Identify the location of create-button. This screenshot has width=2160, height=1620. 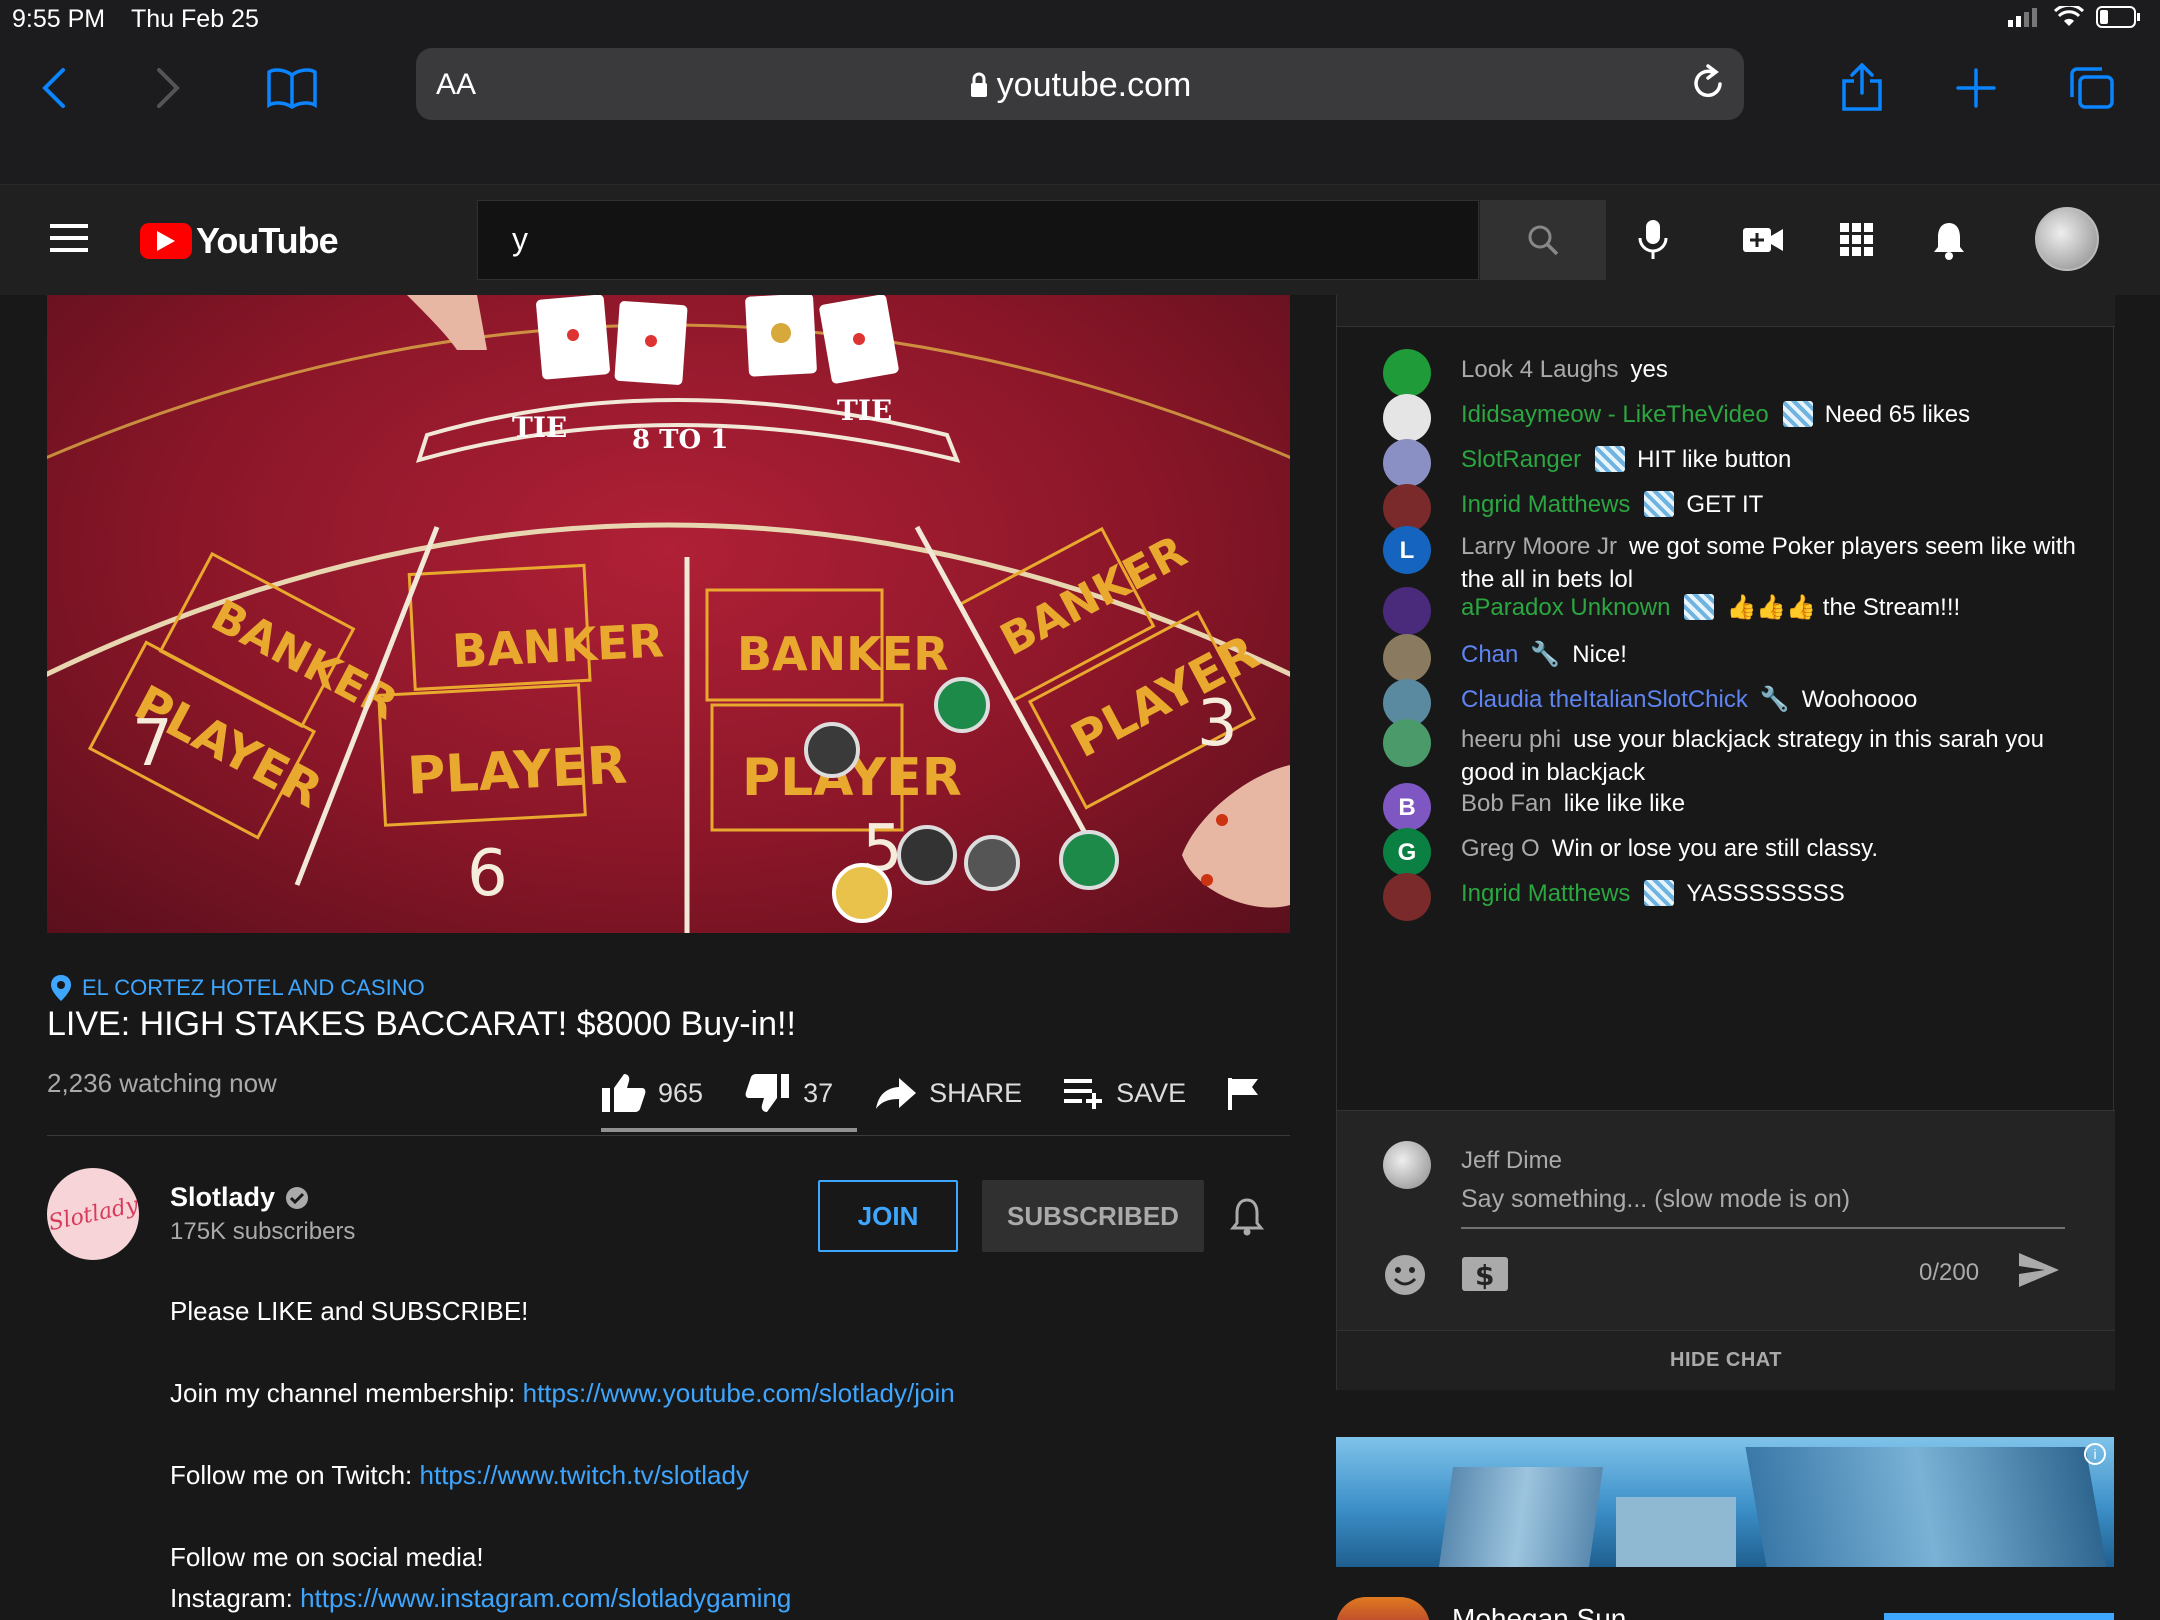
(1763, 240).